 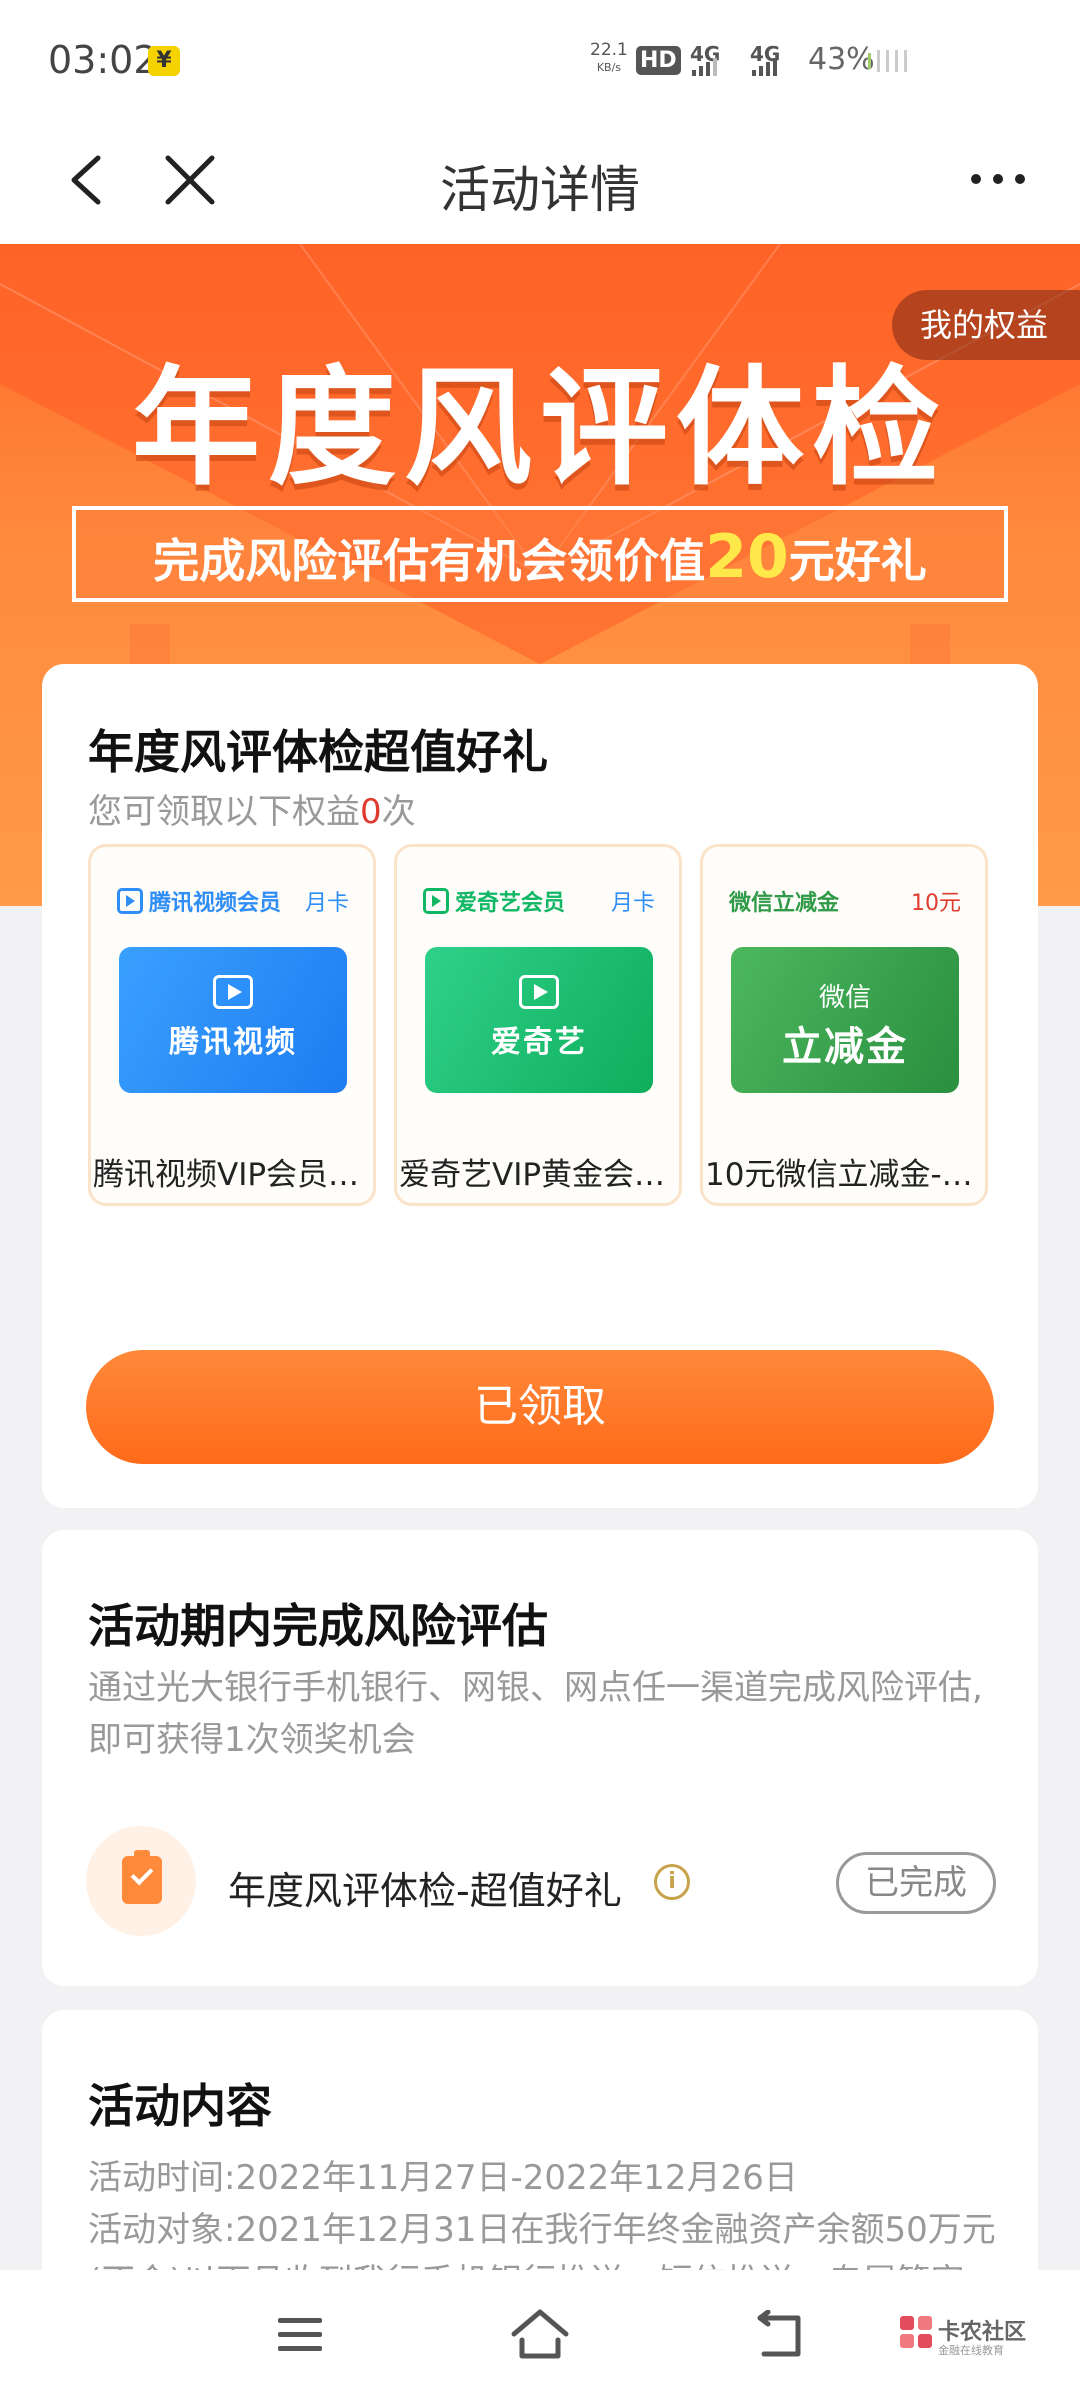 I want to click on banner-subtitle-post: 元好礼, so click(x=857, y=561).